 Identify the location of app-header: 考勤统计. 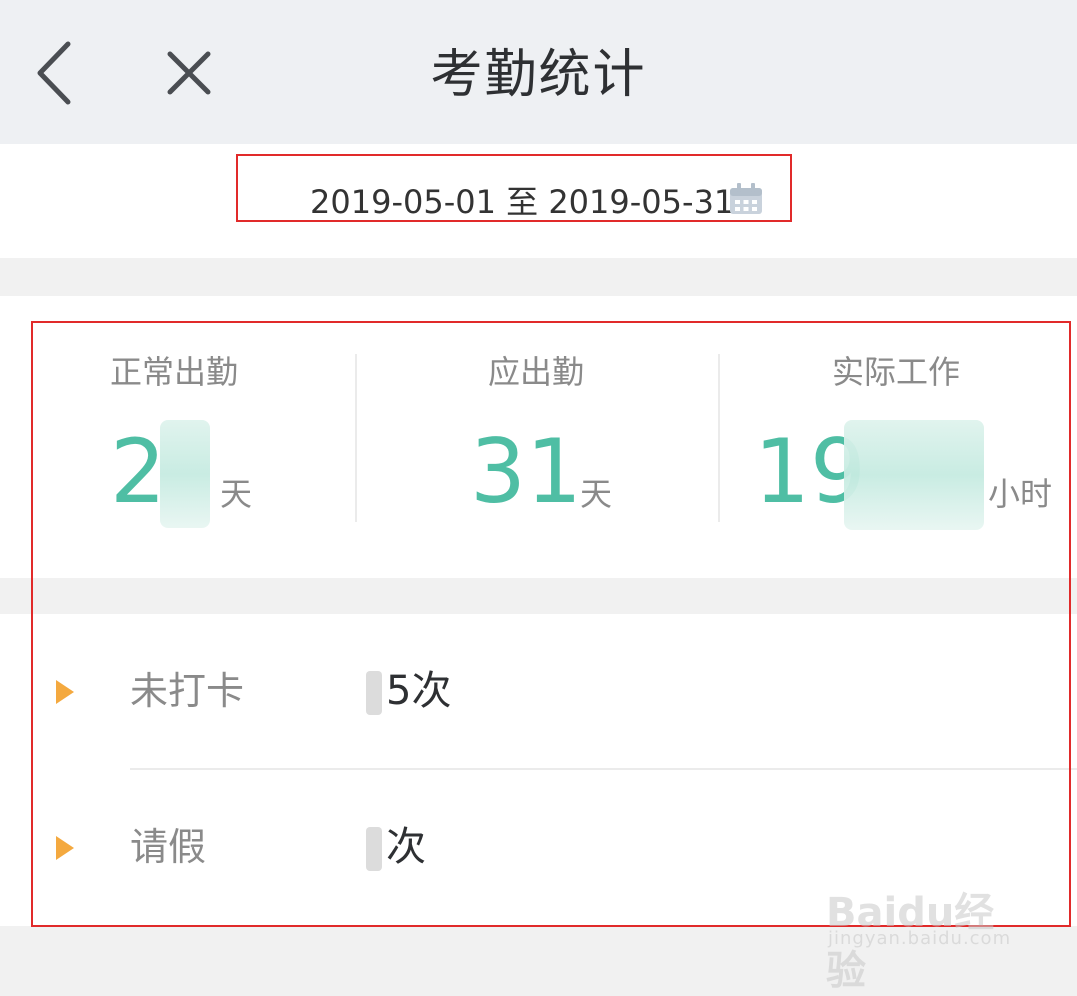
(538, 72).